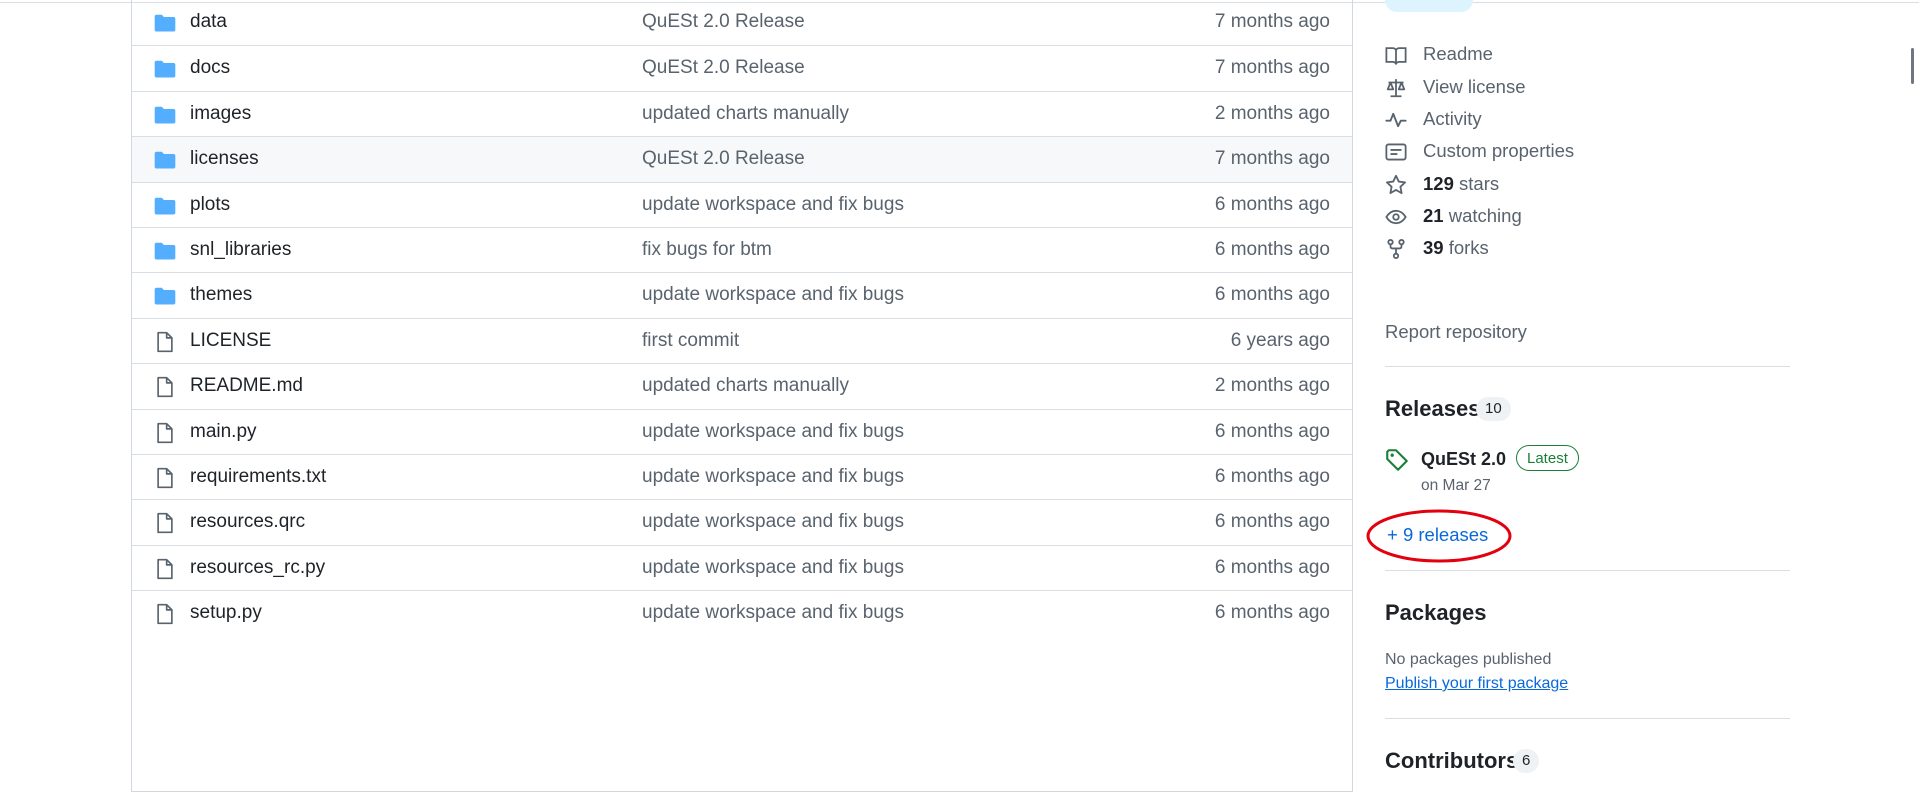 The image size is (1919, 792). What do you see at coordinates (1493, 409) in the screenshot?
I see `releases-count-badge: 10` at bounding box center [1493, 409].